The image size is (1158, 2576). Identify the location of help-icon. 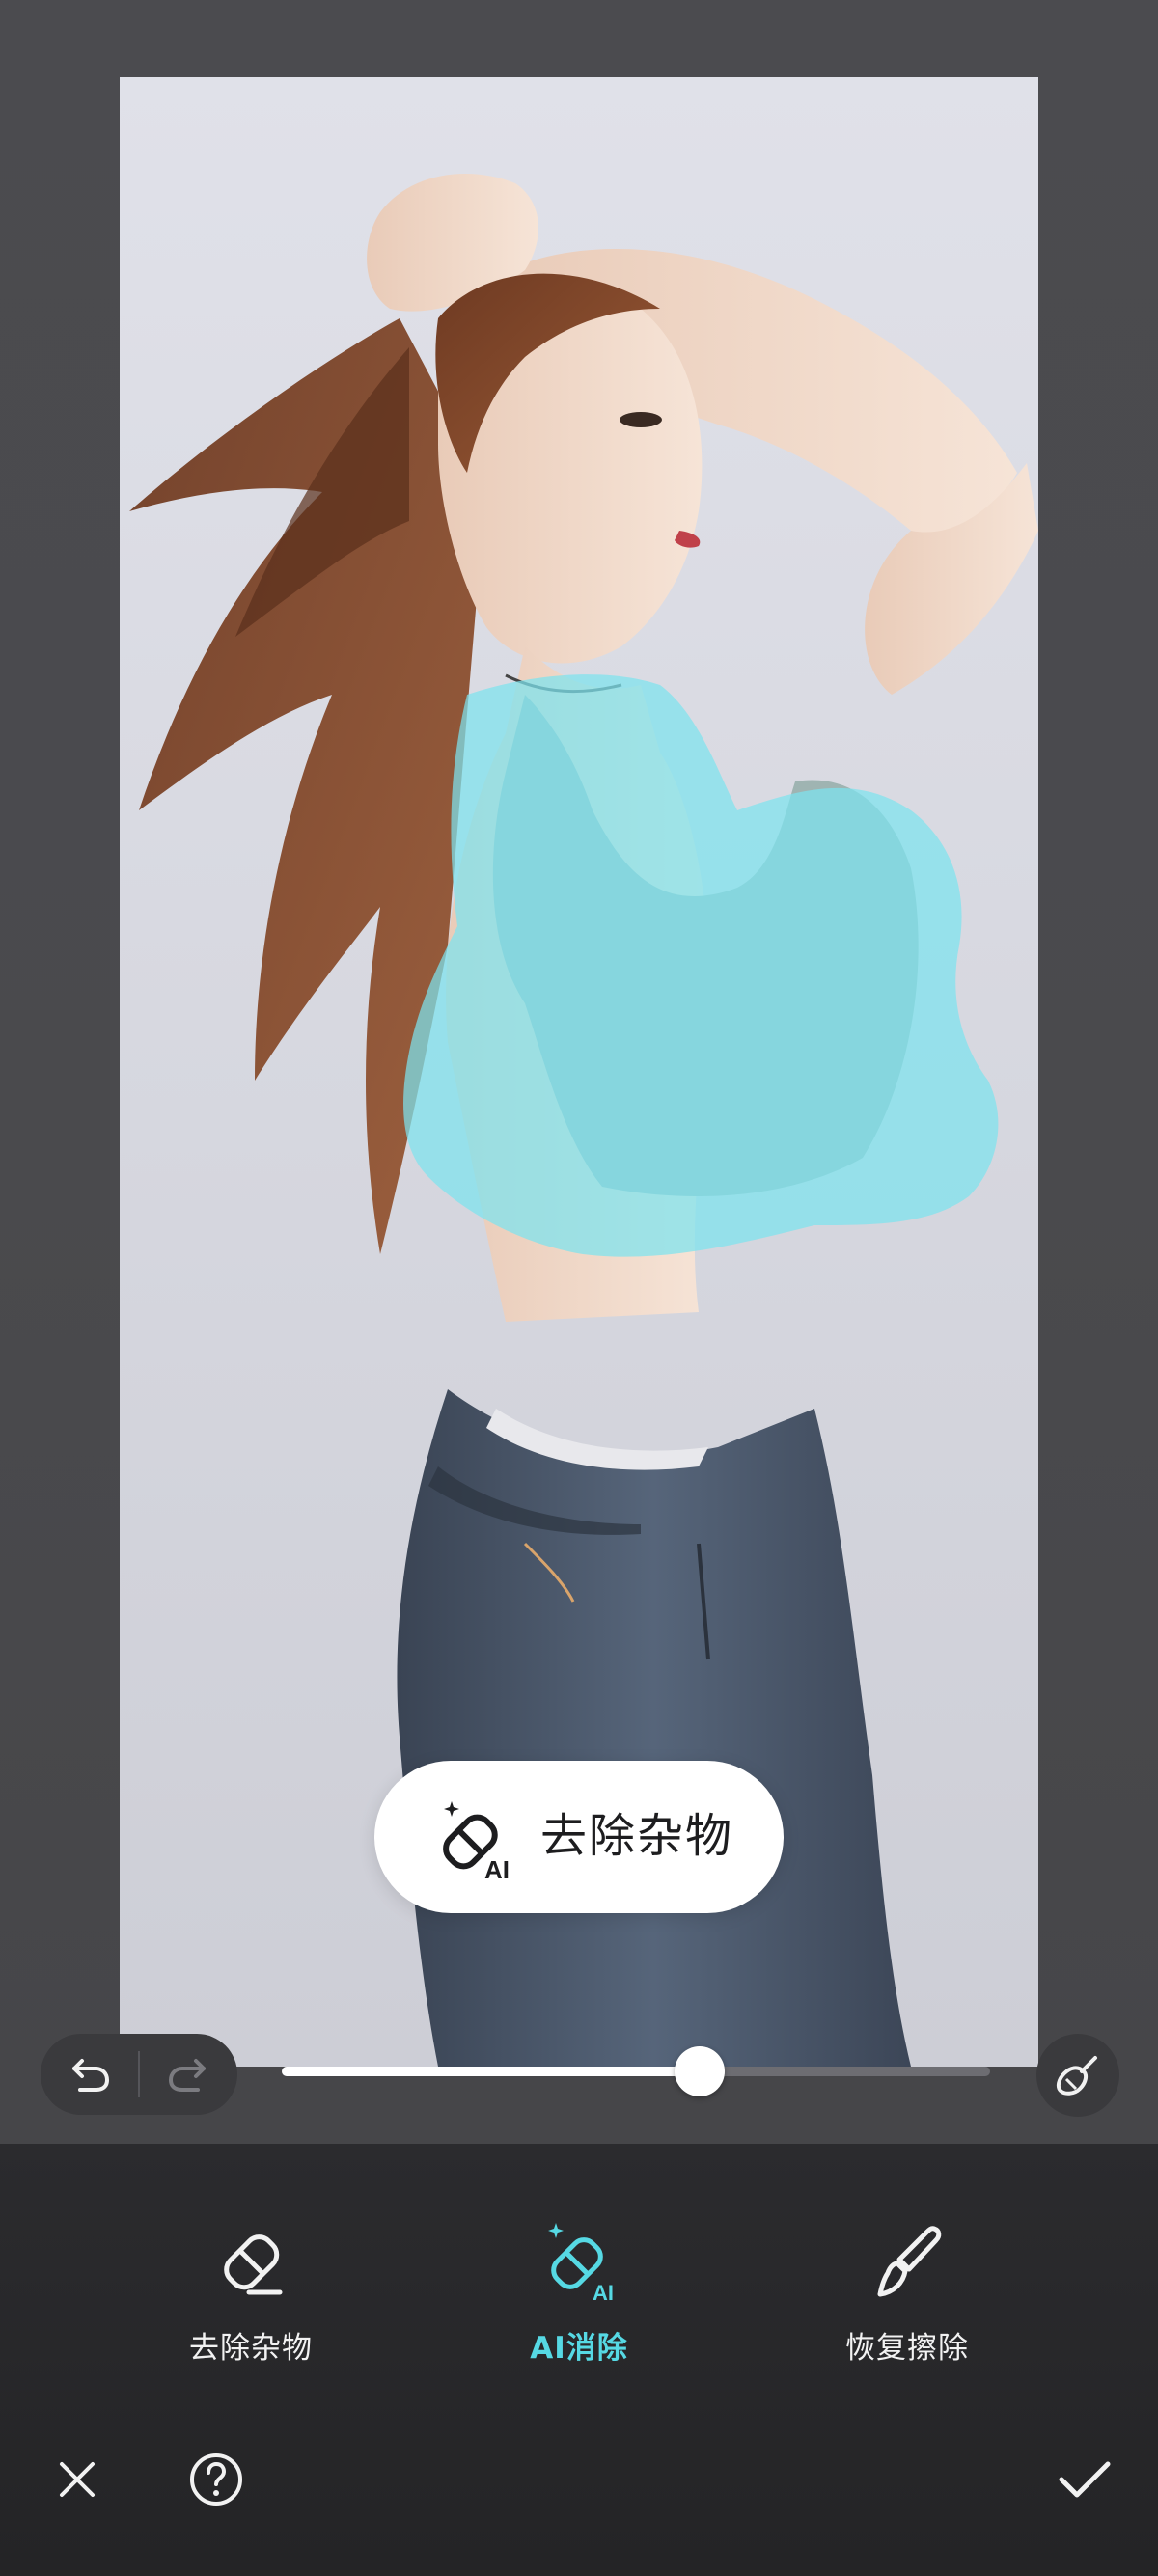
(216, 2479).